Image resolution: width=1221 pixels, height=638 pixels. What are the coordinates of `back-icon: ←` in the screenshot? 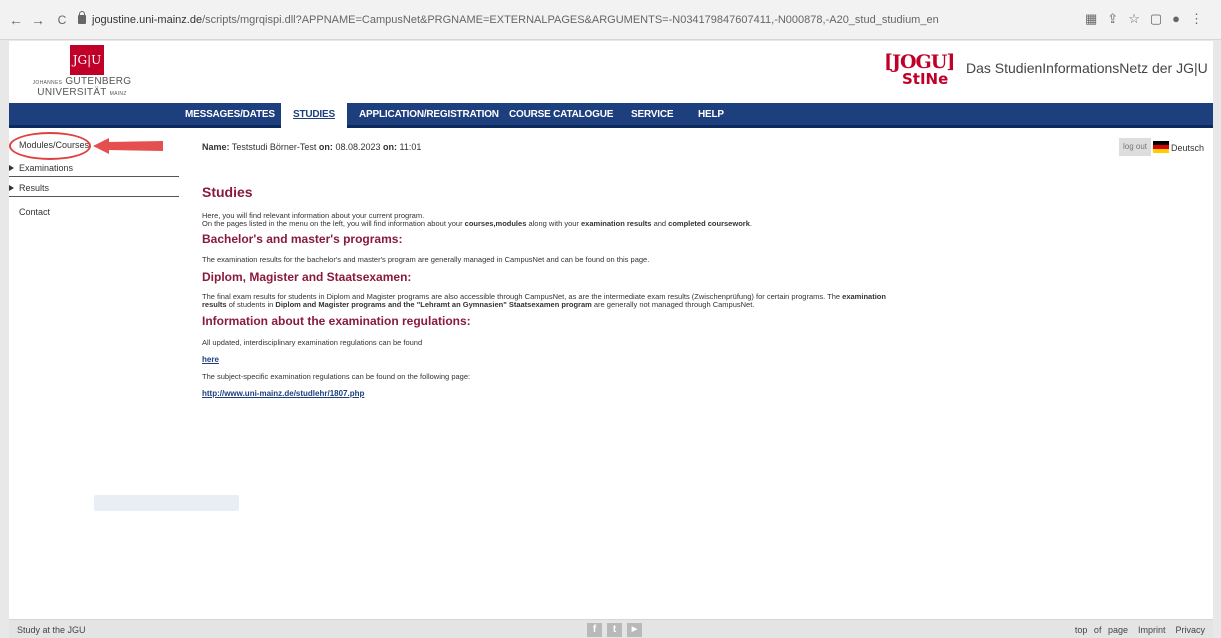 It's located at (16, 20).